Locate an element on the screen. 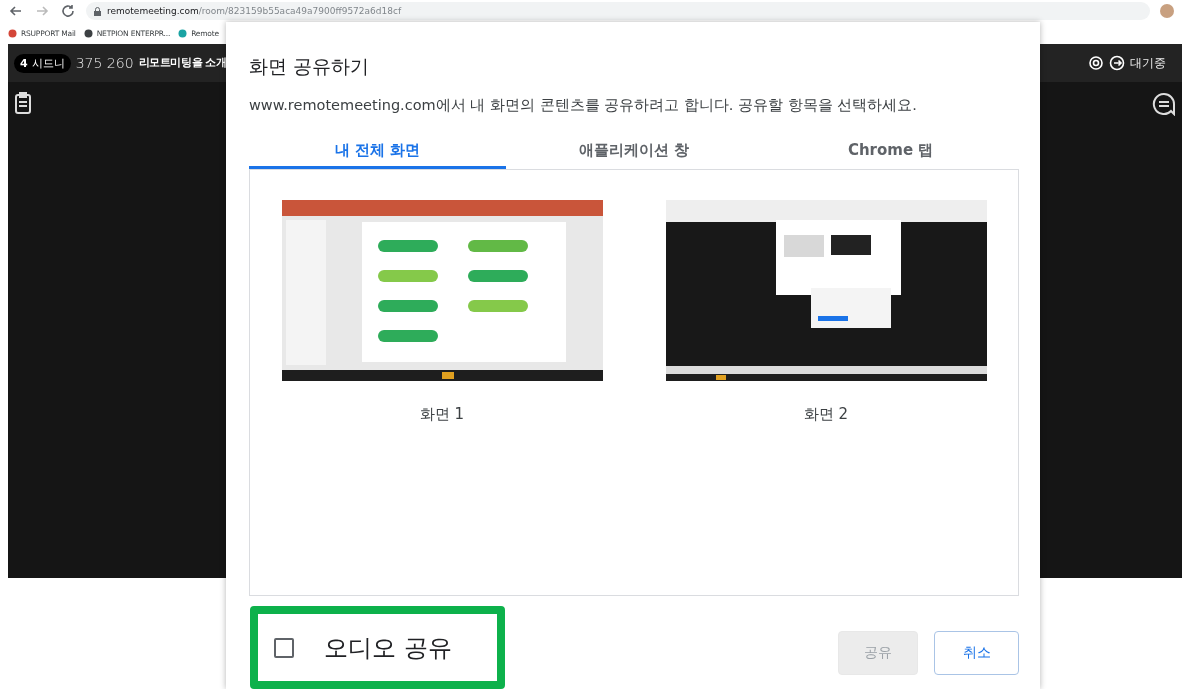 The image size is (1182, 689). status-label: 대기중 is located at coordinates (1148, 63).